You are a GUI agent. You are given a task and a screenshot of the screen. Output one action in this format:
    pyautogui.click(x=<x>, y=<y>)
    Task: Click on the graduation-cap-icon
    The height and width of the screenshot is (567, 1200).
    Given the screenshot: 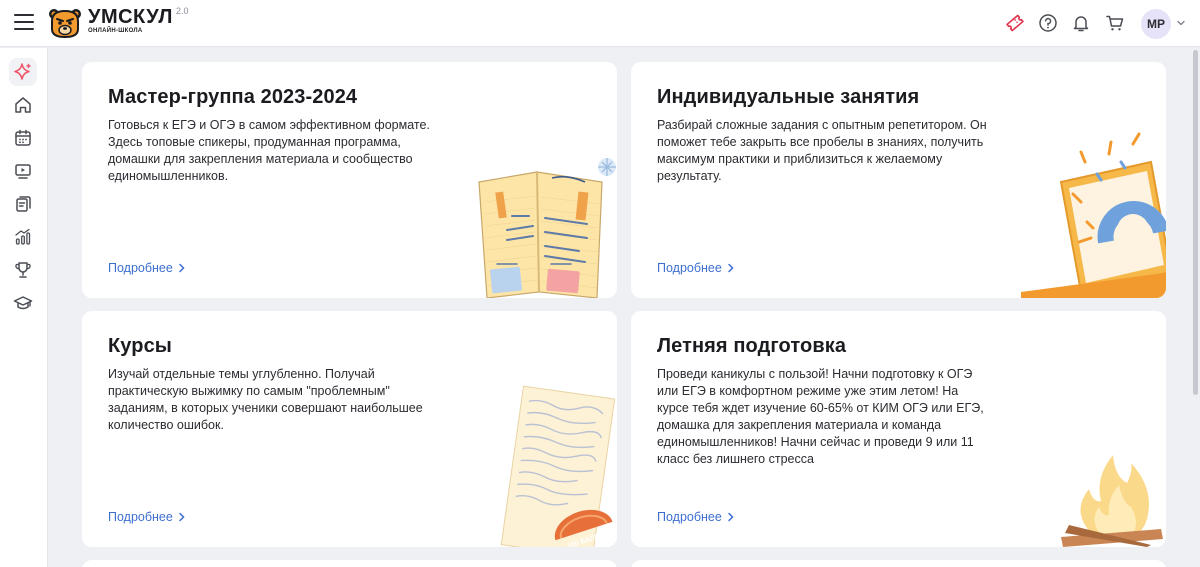 What is the action you would take?
    pyautogui.click(x=23, y=303)
    